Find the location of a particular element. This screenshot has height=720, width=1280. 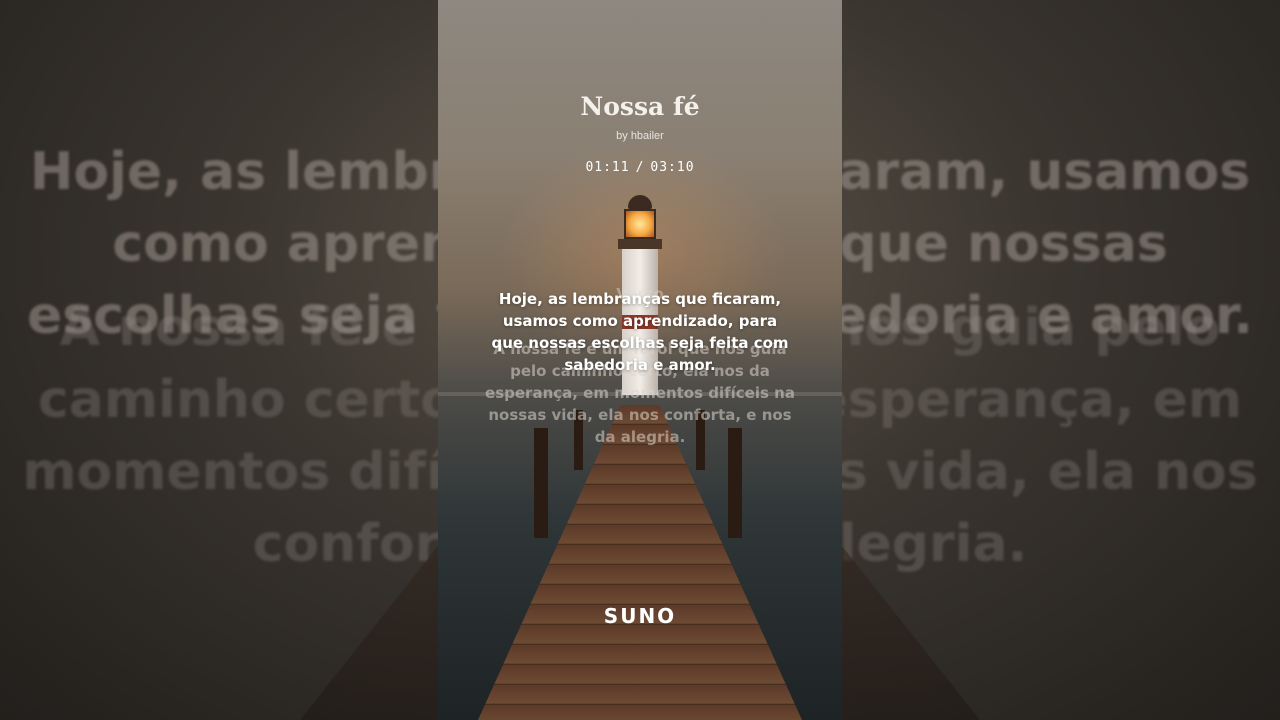

song-title: Nossa fé is located at coordinates (640, 106).